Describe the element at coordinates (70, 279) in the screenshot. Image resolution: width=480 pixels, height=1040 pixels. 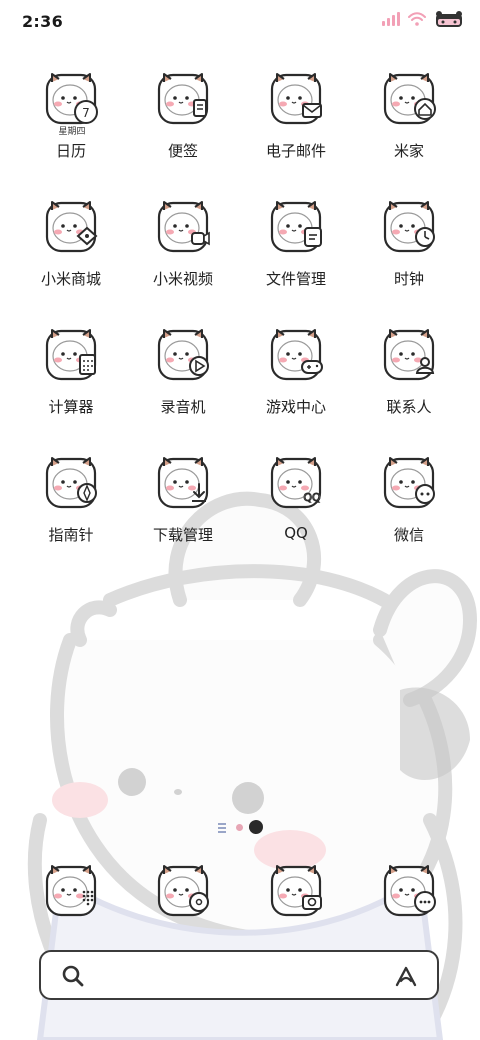
I see `app-label: 小米商城` at that location.